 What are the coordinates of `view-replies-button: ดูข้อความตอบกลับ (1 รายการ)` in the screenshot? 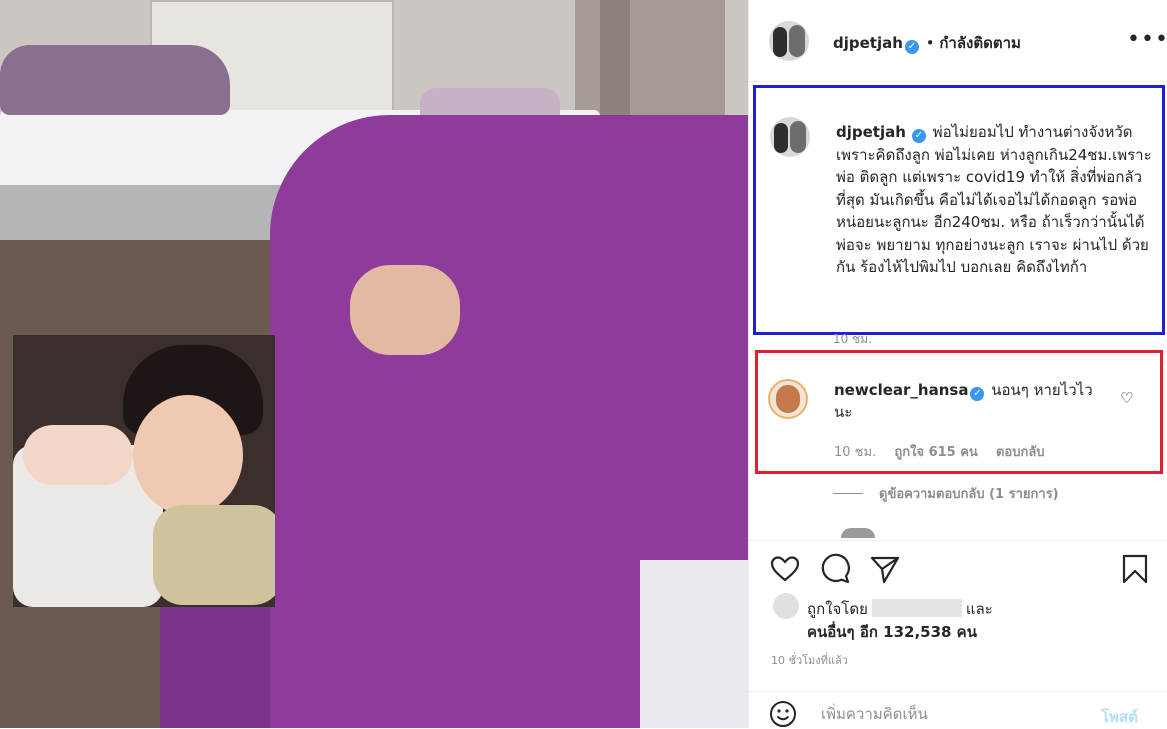 It's located at (946, 493).